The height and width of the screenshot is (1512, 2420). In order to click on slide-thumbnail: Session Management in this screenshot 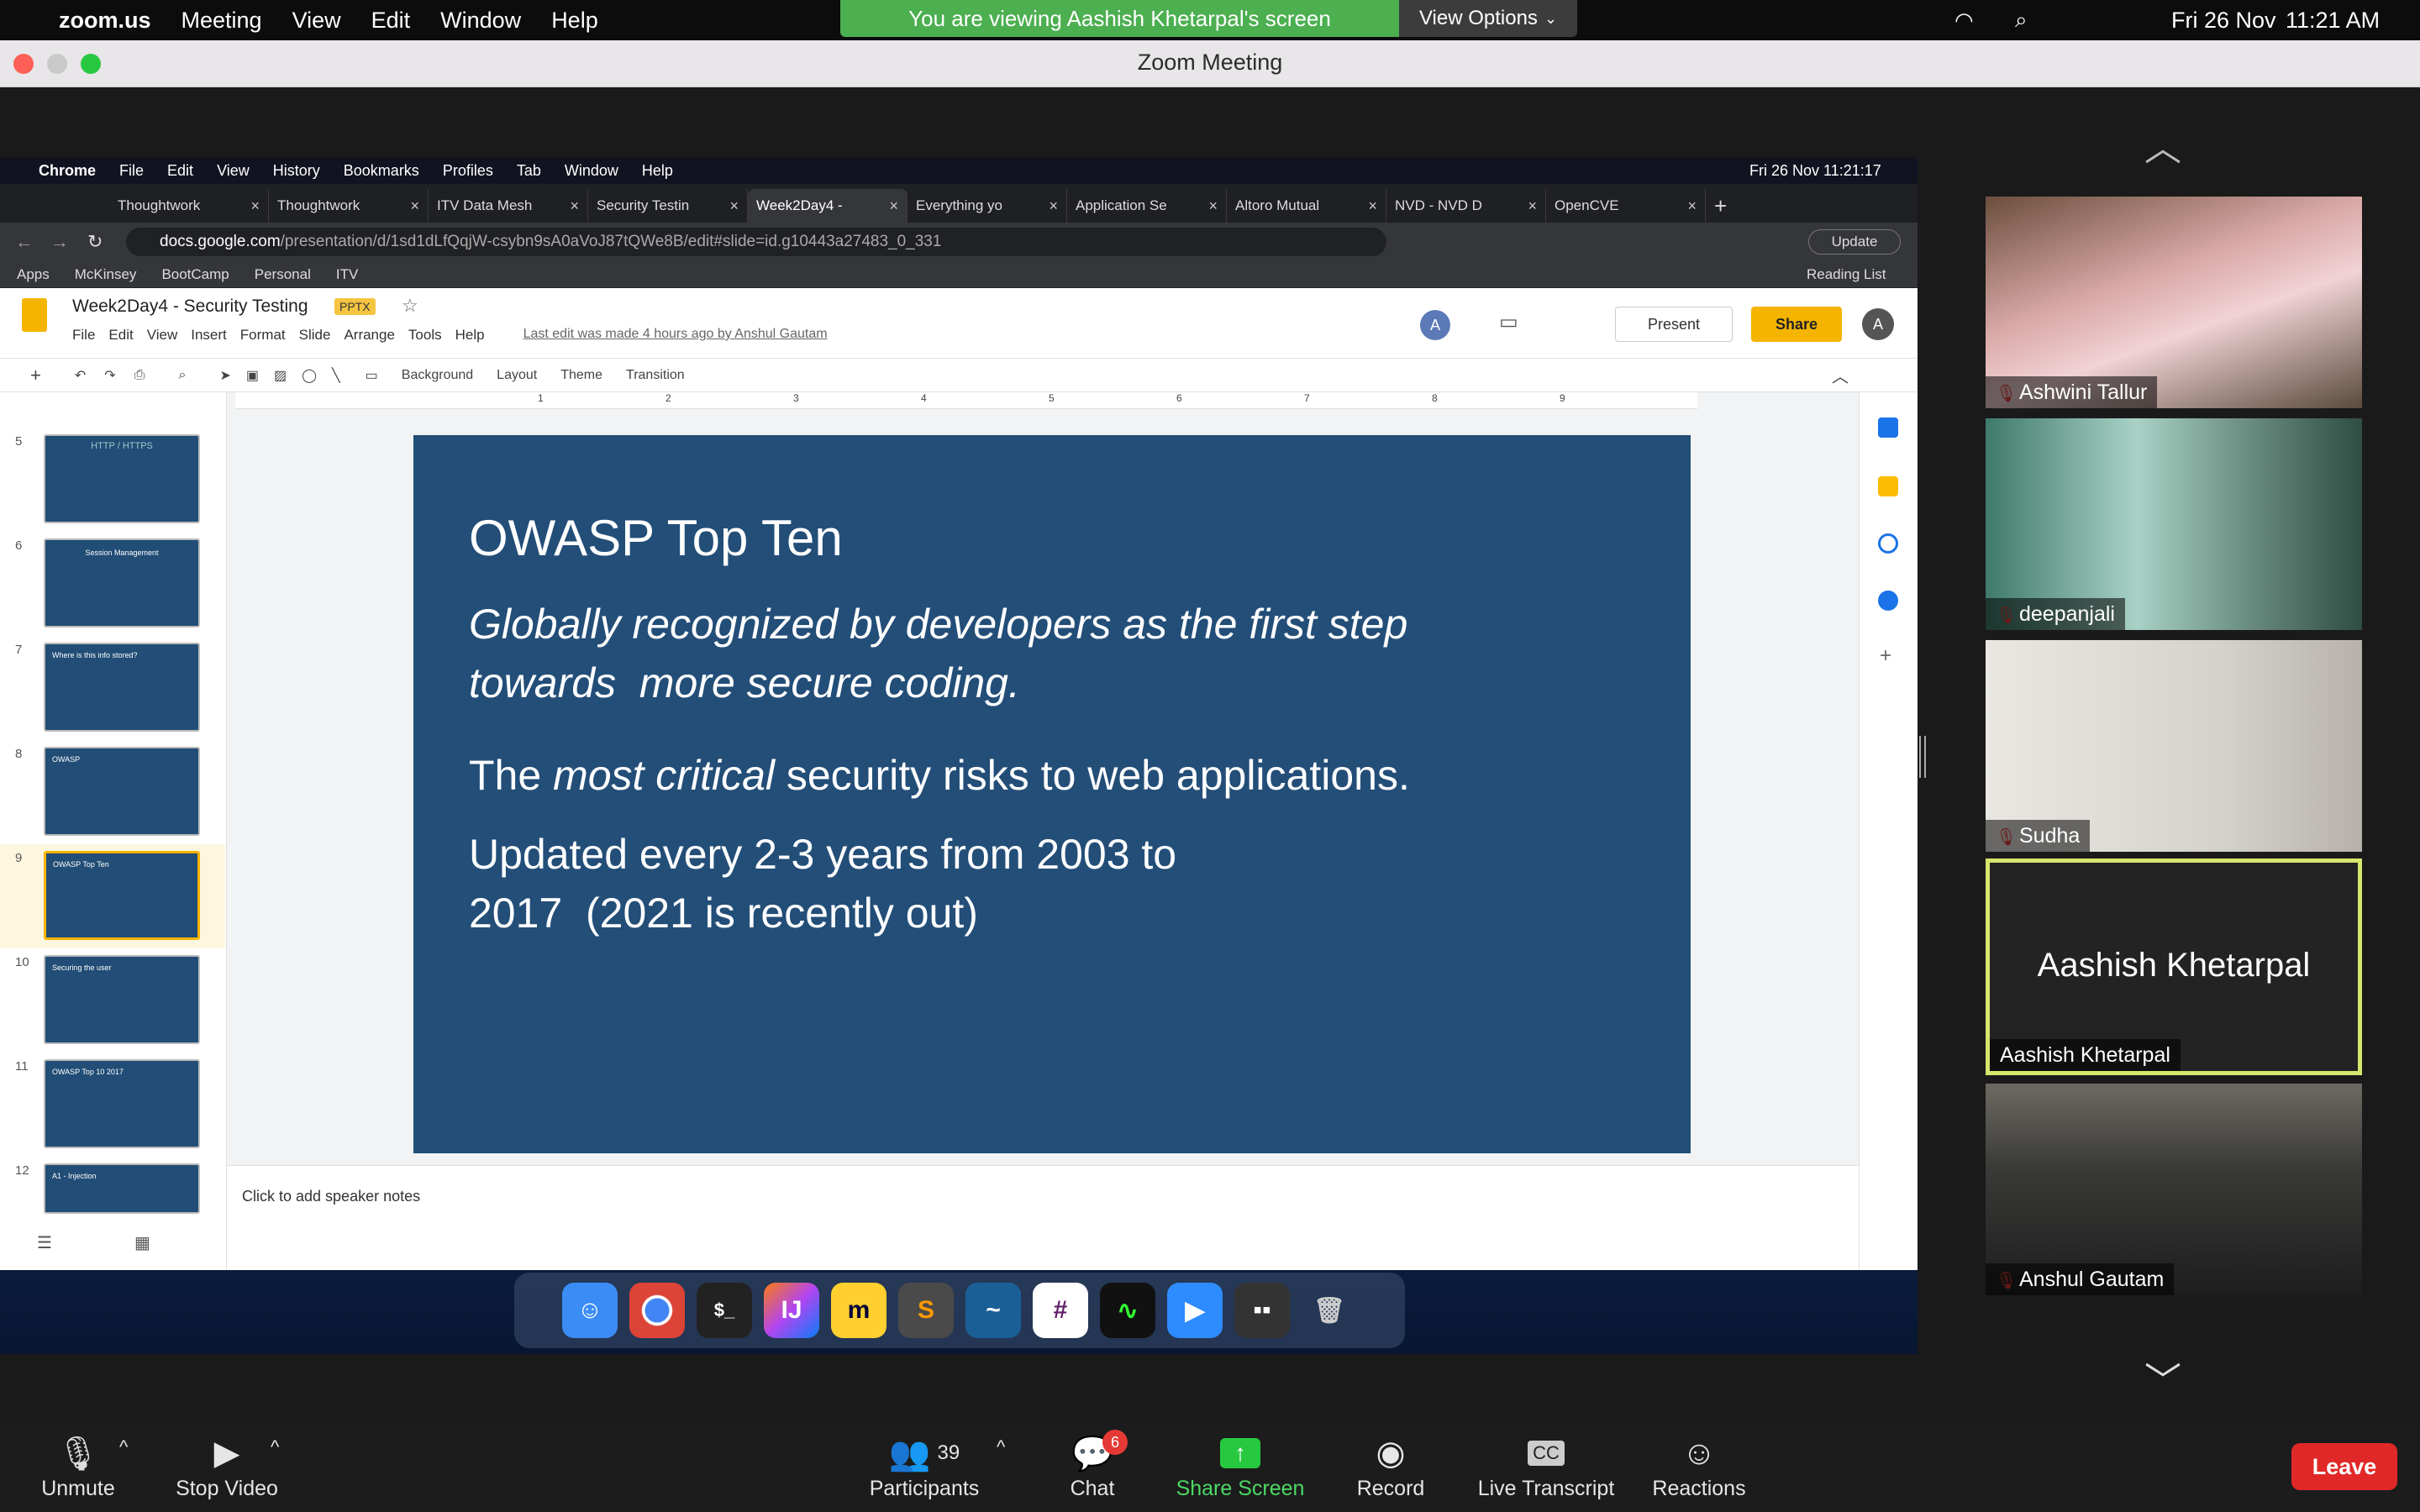, I will do `click(122, 582)`.